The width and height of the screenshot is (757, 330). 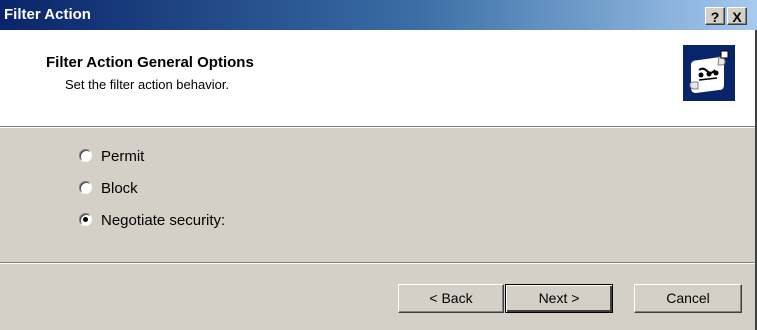 I want to click on cancel-button: Cancel, so click(x=688, y=298).